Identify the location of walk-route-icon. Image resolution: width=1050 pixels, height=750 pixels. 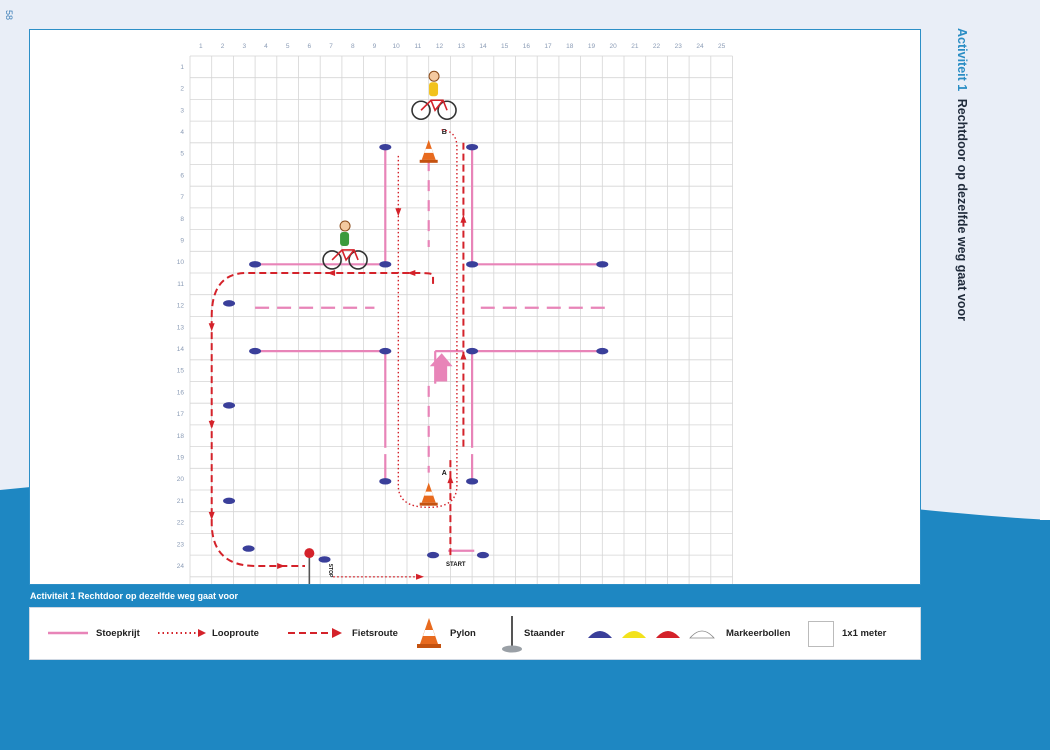
(182, 633).